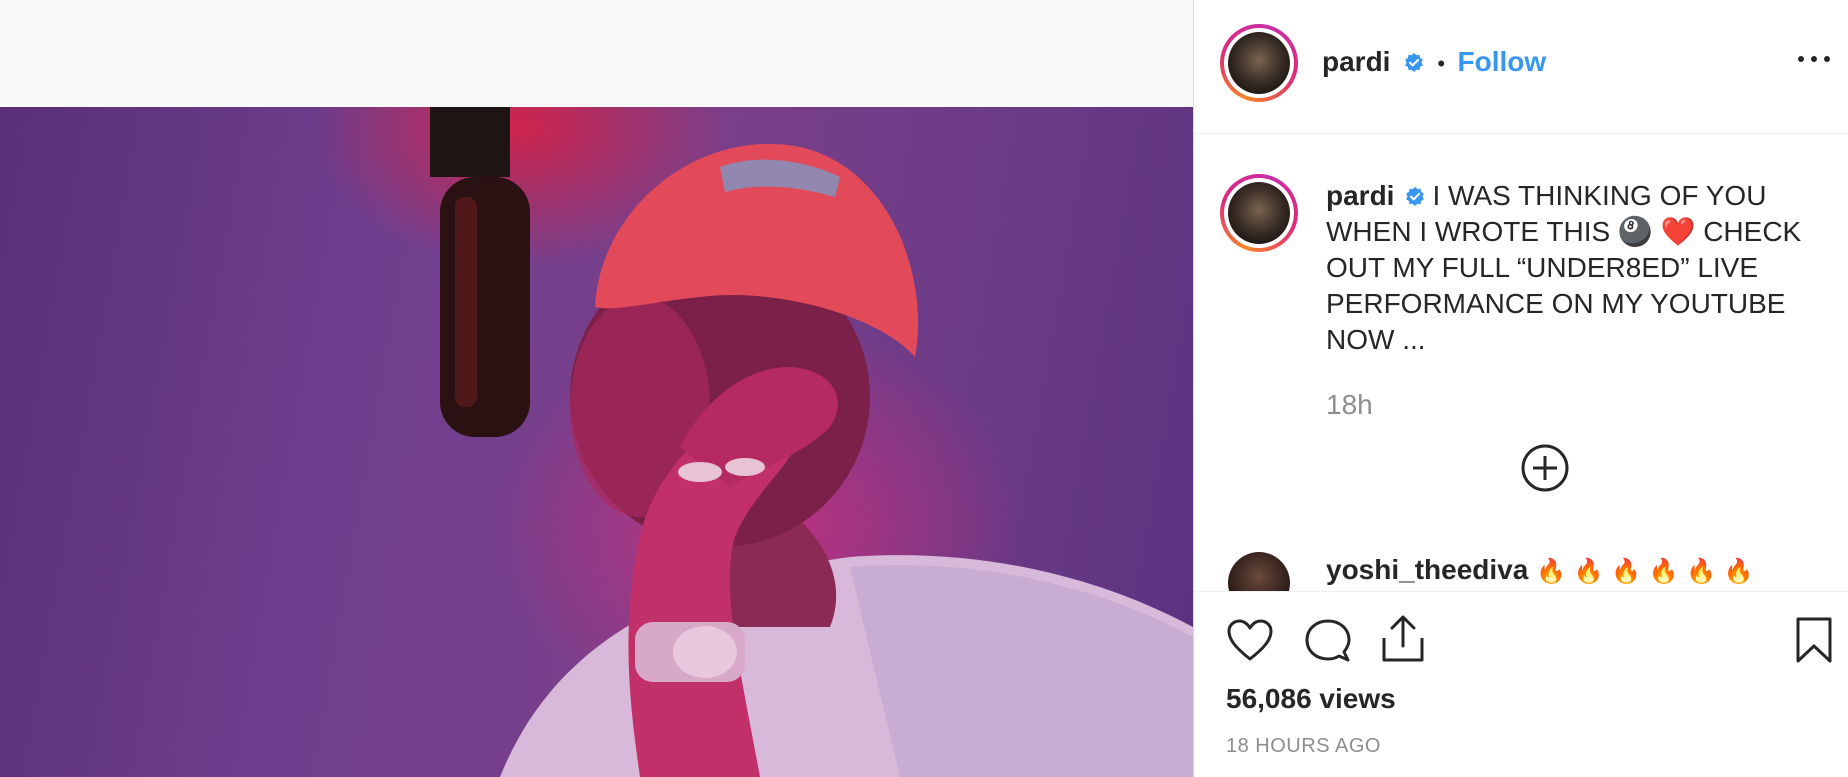 The image size is (1848, 777). I want to click on author-avatar, so click(1259, 63).